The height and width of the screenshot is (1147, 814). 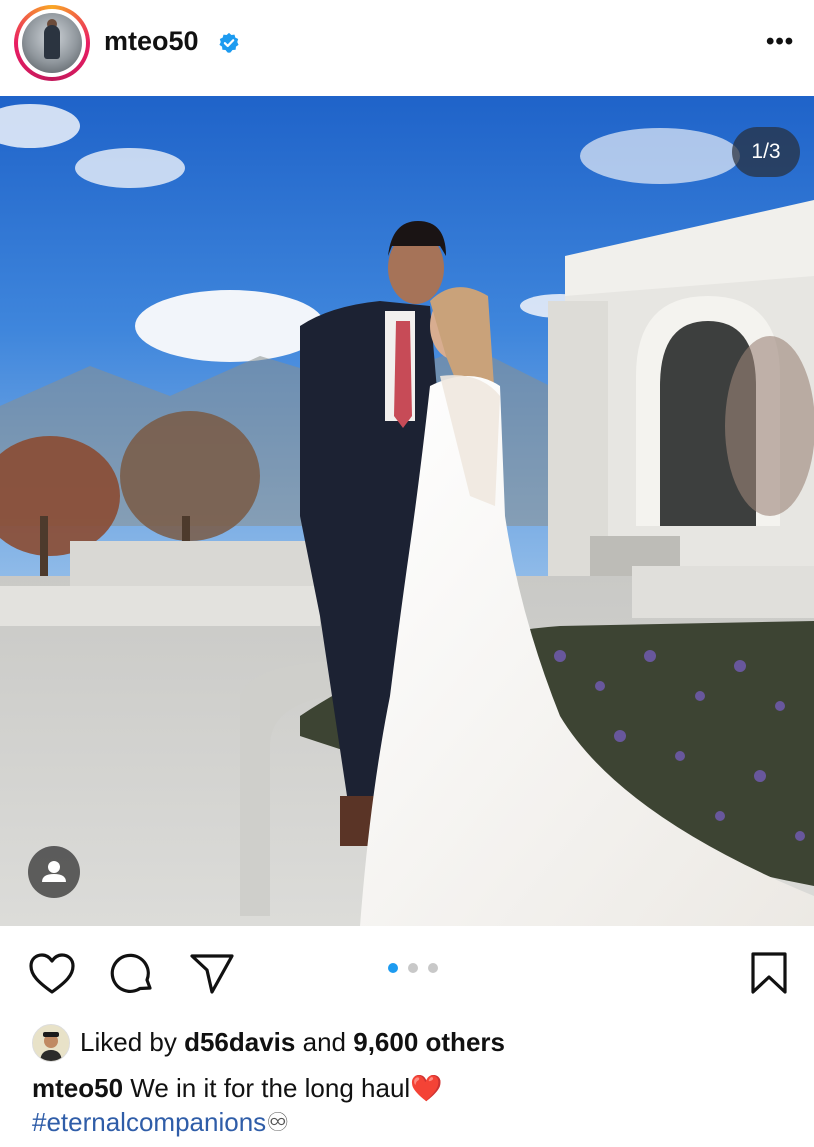 What do you see at coordinates (407, 48) in the screenshot?
I see `post-header: mteo50 •••` at bounding box center [407, 48].